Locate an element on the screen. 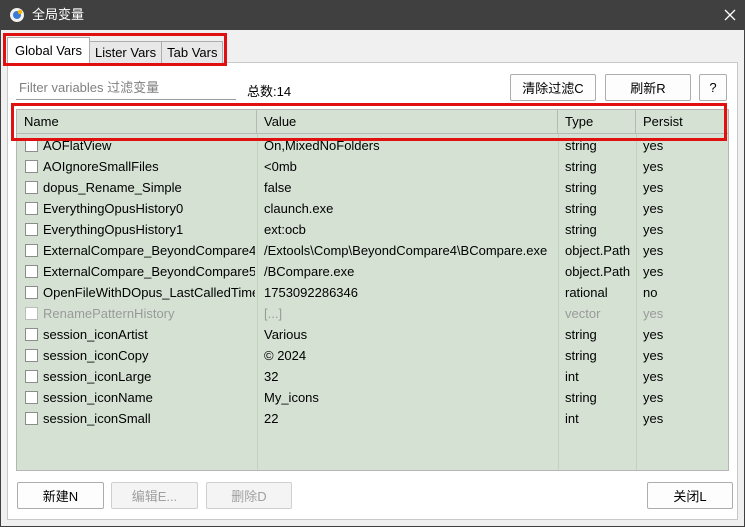  cell-value: 22 is located at coordinates (271, 418).